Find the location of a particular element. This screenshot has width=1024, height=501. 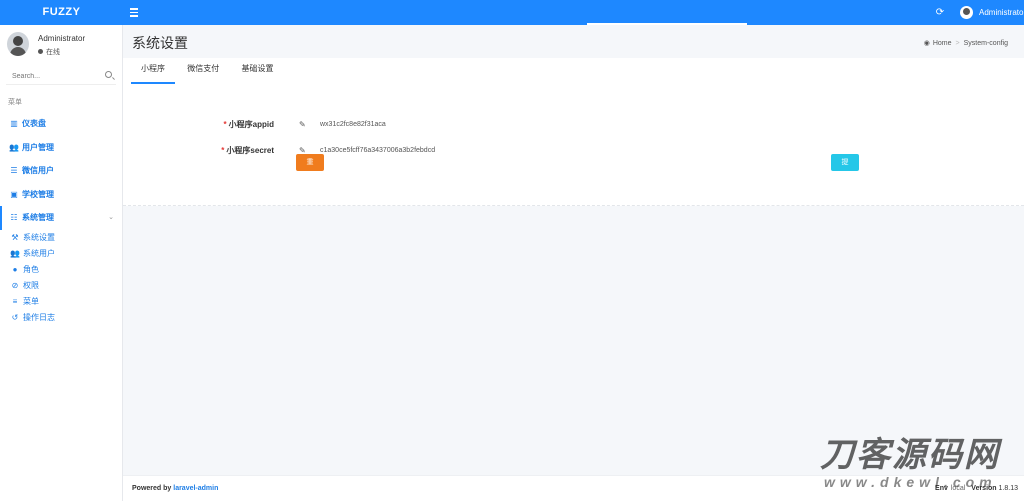

breadcrumb-home: Home is located at coordinates (942, 43).